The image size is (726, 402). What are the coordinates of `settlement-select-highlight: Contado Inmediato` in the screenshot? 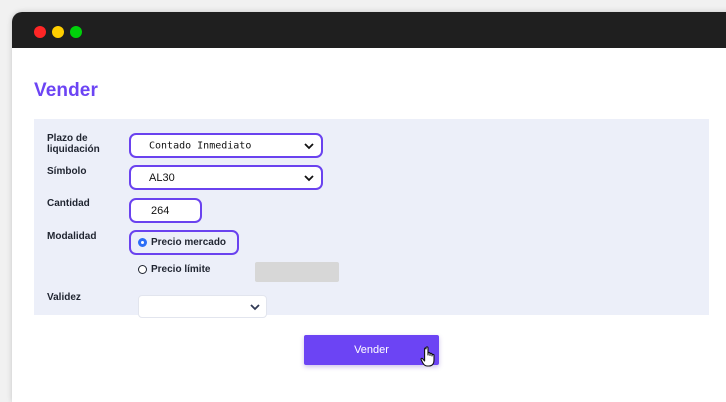 It's located at (226, 145).